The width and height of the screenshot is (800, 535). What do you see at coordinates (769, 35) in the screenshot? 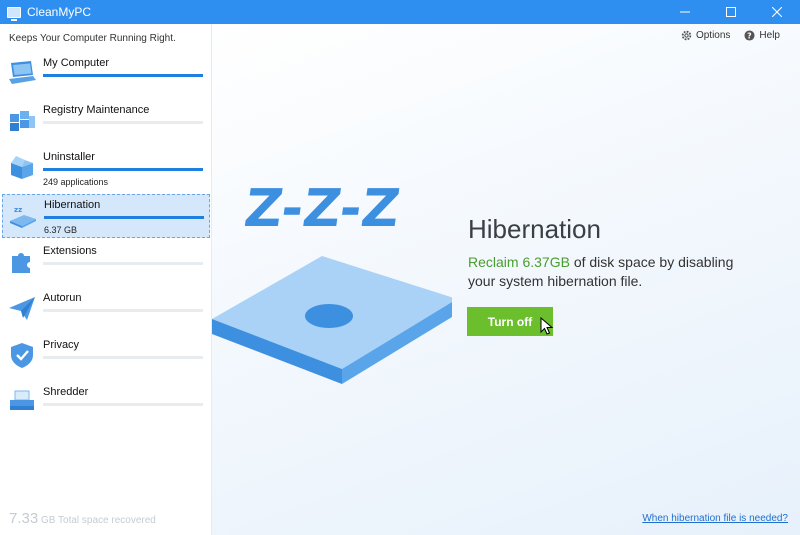
I see `help-label: Help` at bounding box center [769, 35].